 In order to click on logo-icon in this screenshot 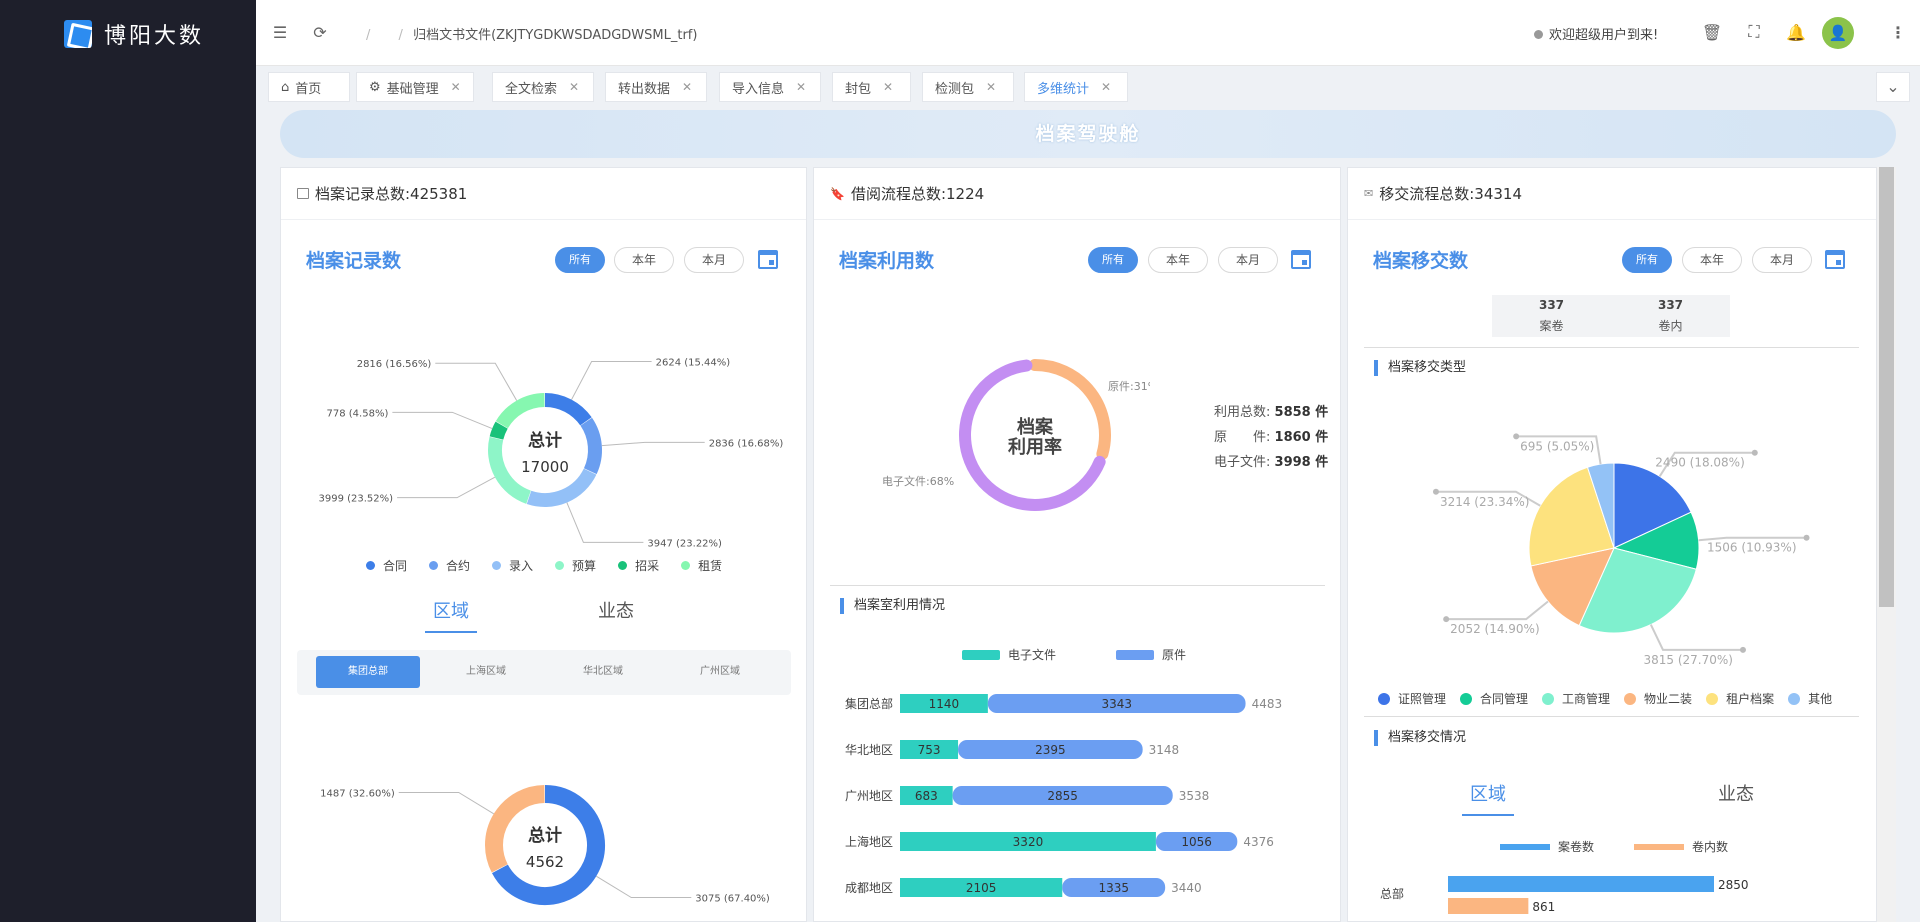, I will do `click(78, 34)`.